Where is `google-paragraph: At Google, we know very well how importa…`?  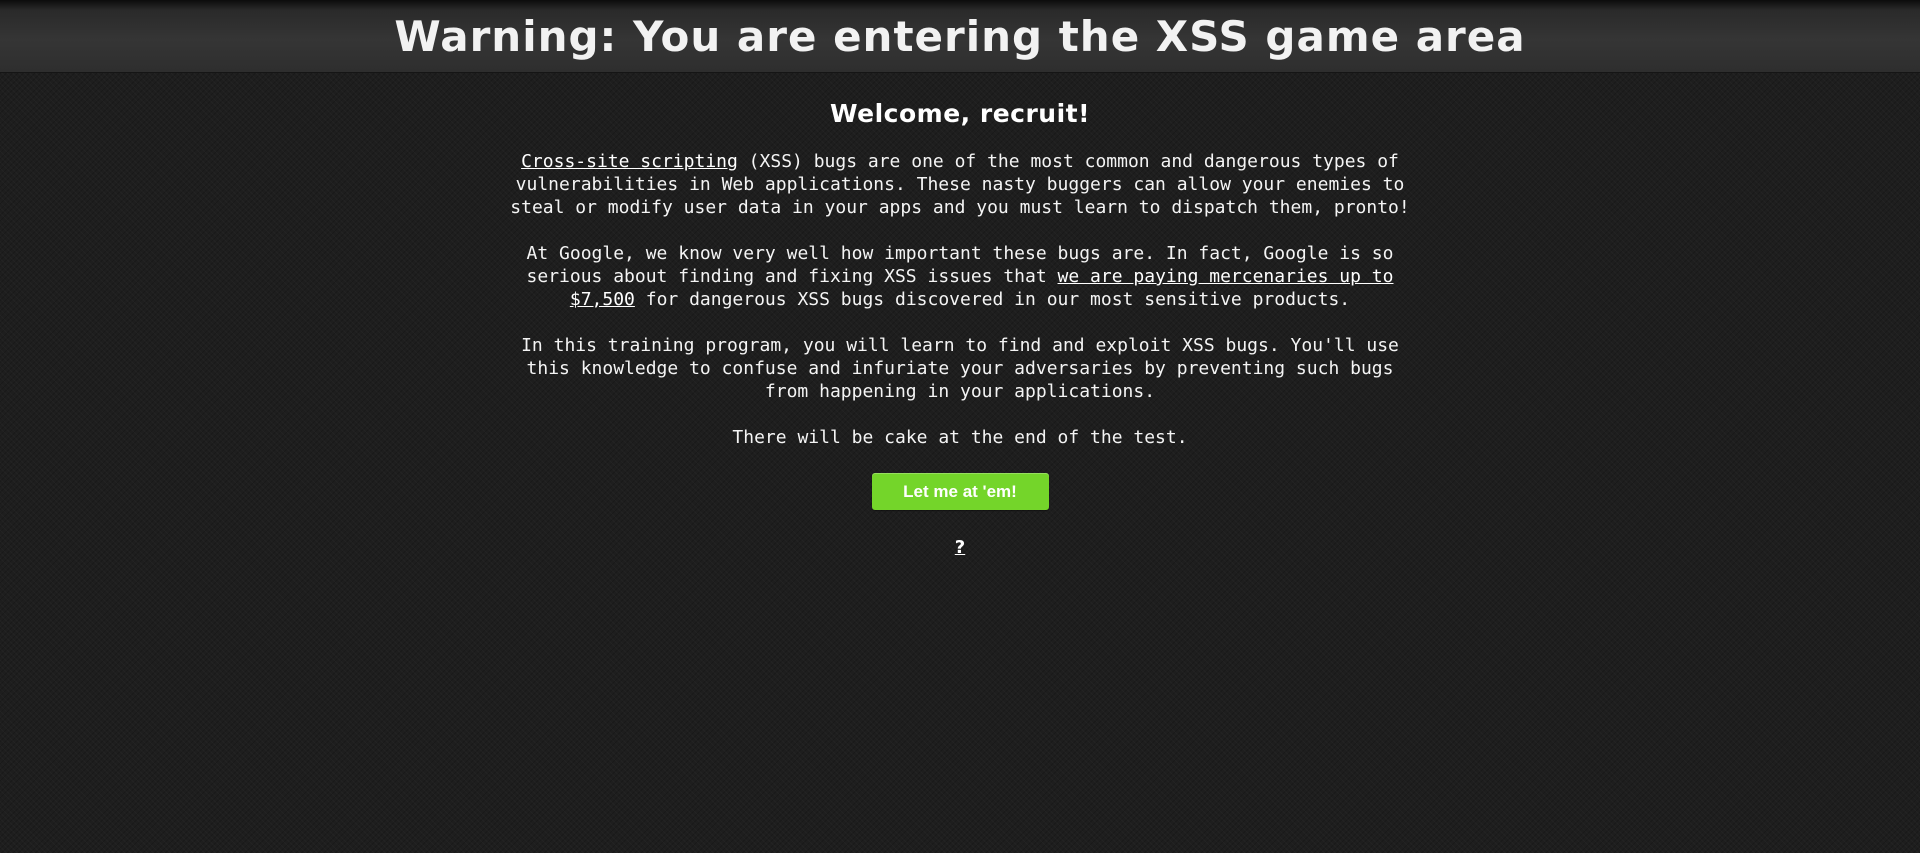
google-paragraph: At Google, we know very well how importa… is located at coordinates (960, 276).